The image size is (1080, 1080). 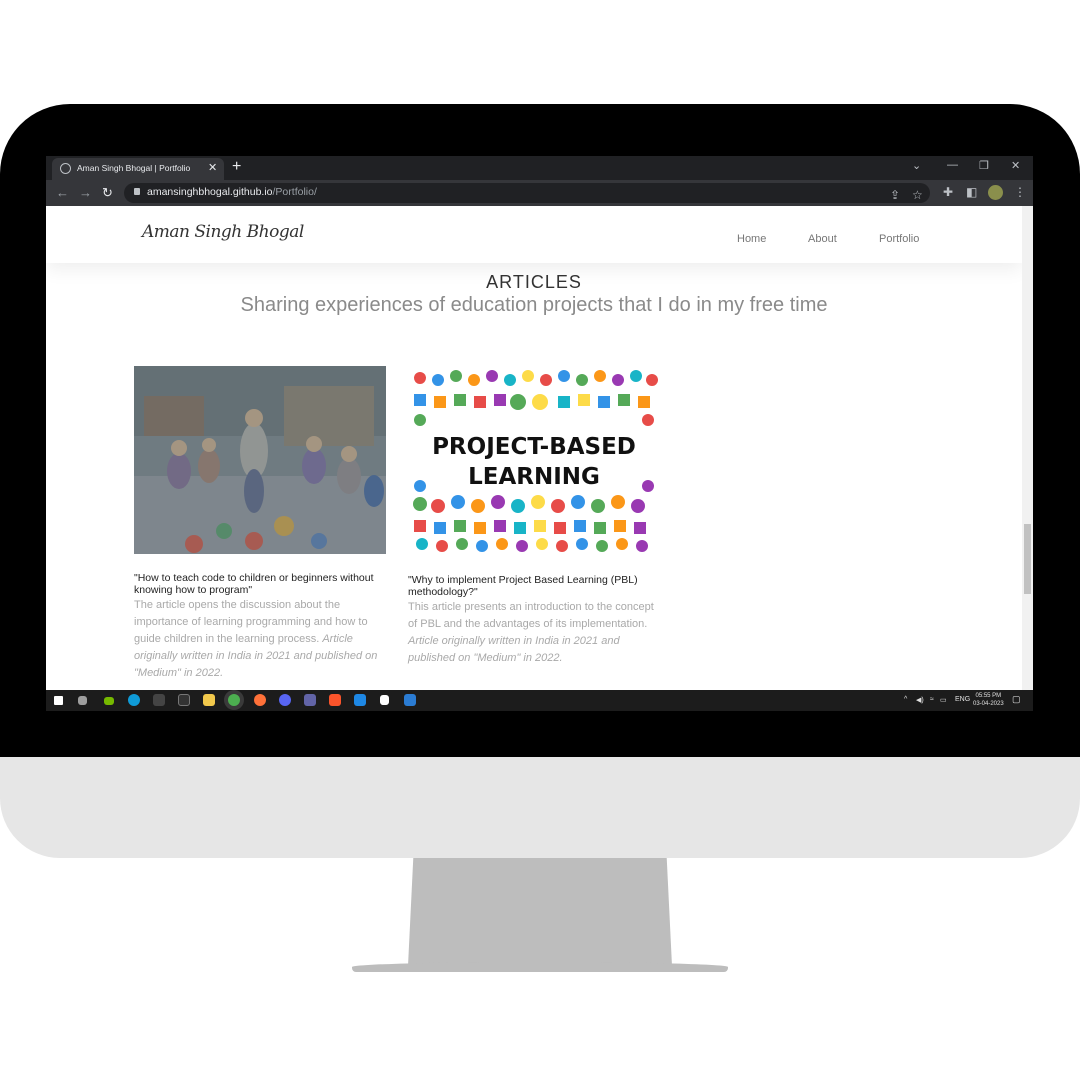 I want to click on epic-games-icon, so click(x=159, y=700).